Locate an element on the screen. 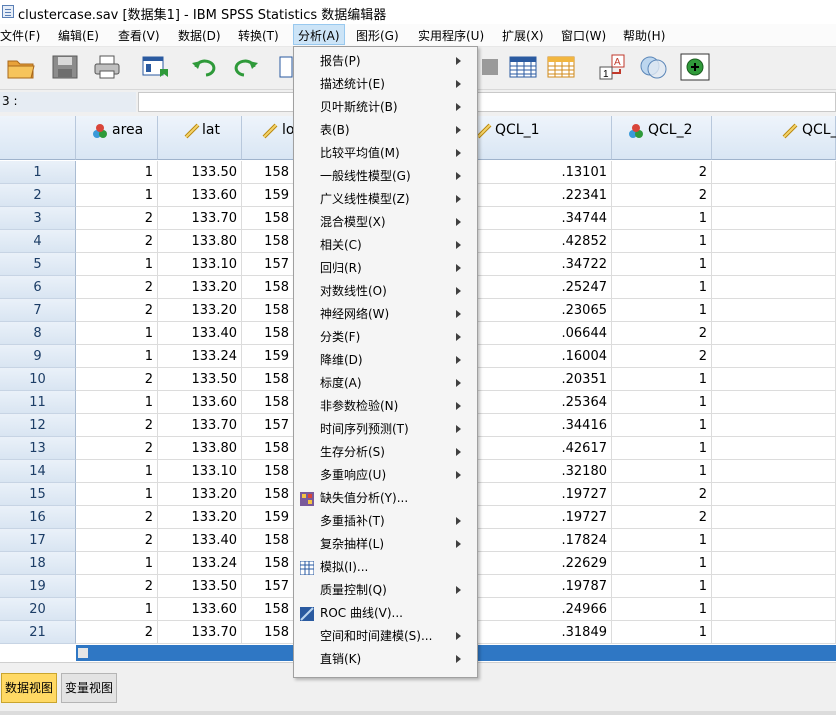 The width and height of the screenshot is (836, 715). column-header-lo: lo is located at coordinates (268, 138).